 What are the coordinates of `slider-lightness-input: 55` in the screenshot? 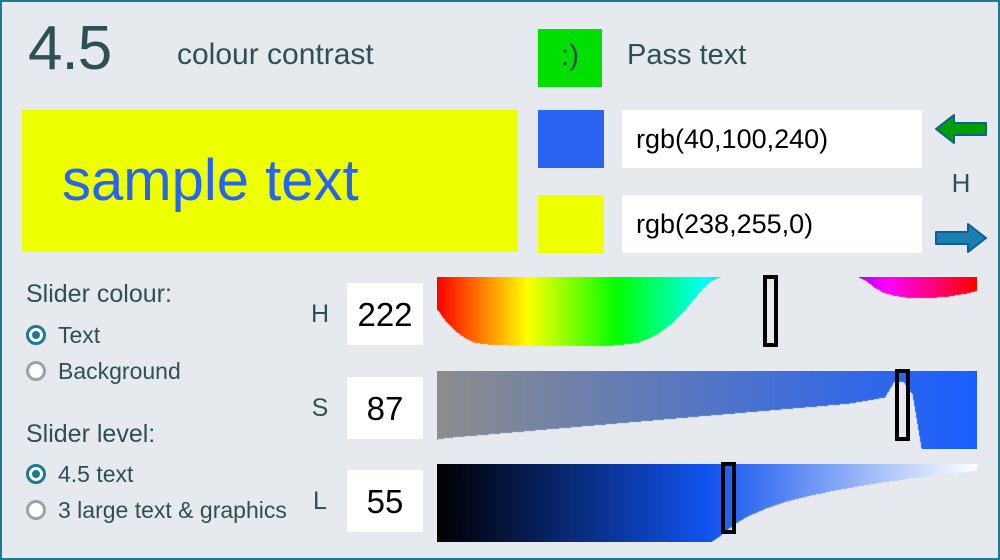 It's located at (385, 501).